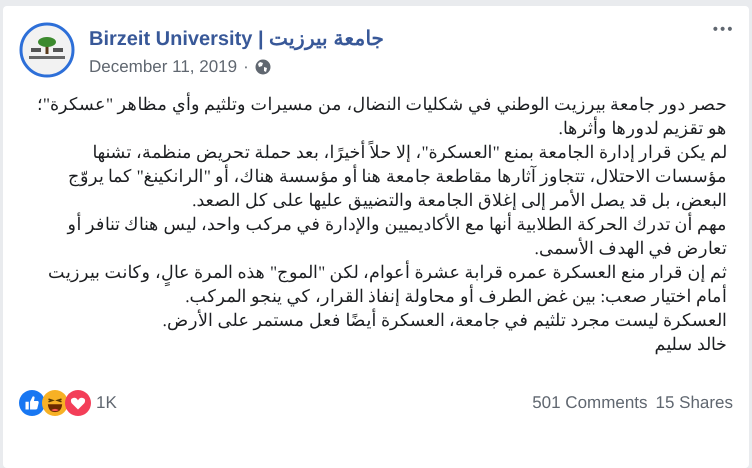  Describe the element at coordinates (444, 320) in the screenshot. I see `post-paragraph: العسكرة ليست مجرد تلثيم في جامعة، العسكرة أيضًا فعل مستمر على الأرض.` at that location.